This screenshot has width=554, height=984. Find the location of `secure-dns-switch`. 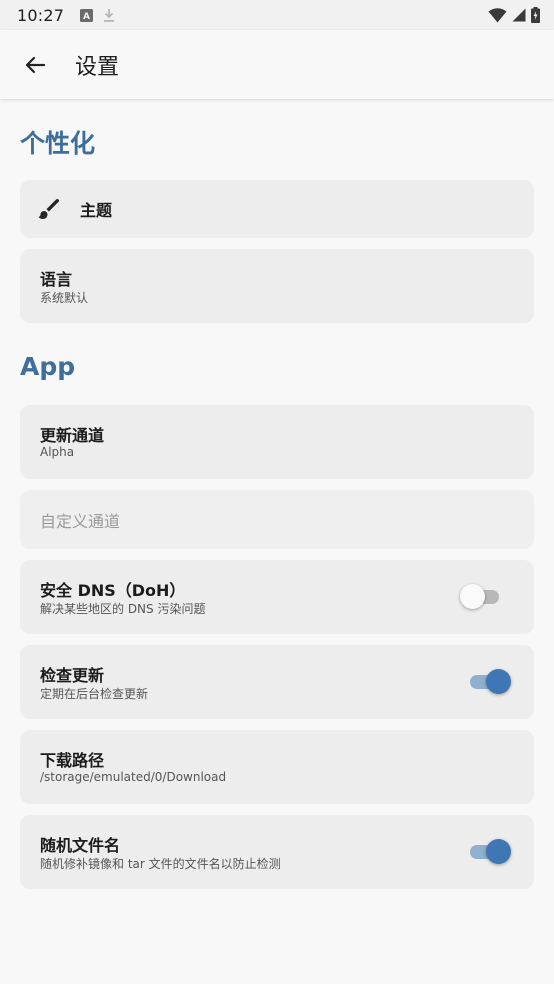

secure-dns-switch is located at coordinates (485, 597).